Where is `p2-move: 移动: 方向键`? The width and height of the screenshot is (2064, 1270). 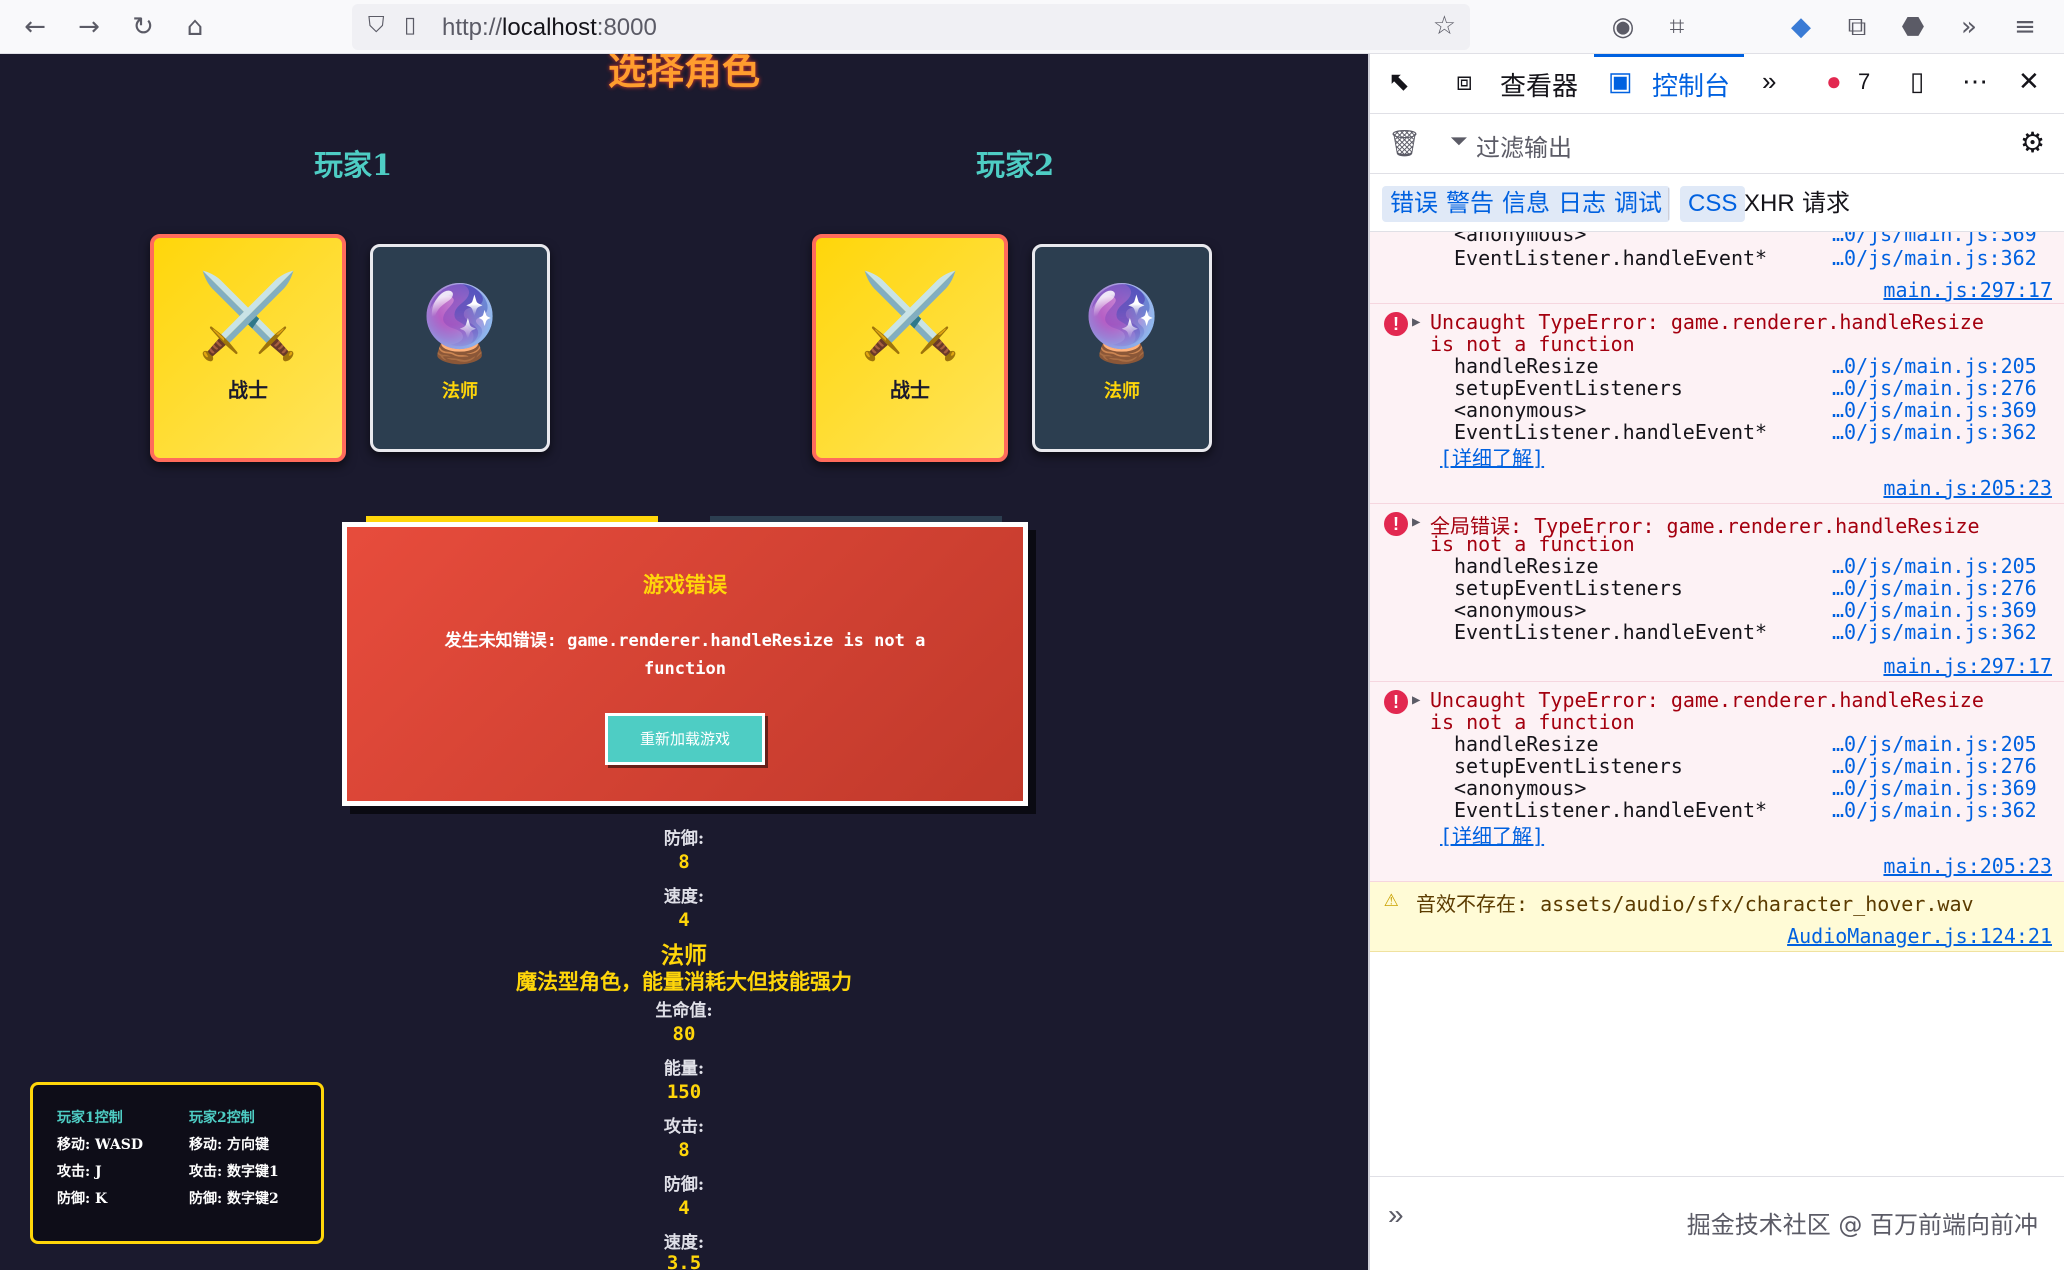
p2-move: 移动: 方向键 is located at coordinates (229, 1145).